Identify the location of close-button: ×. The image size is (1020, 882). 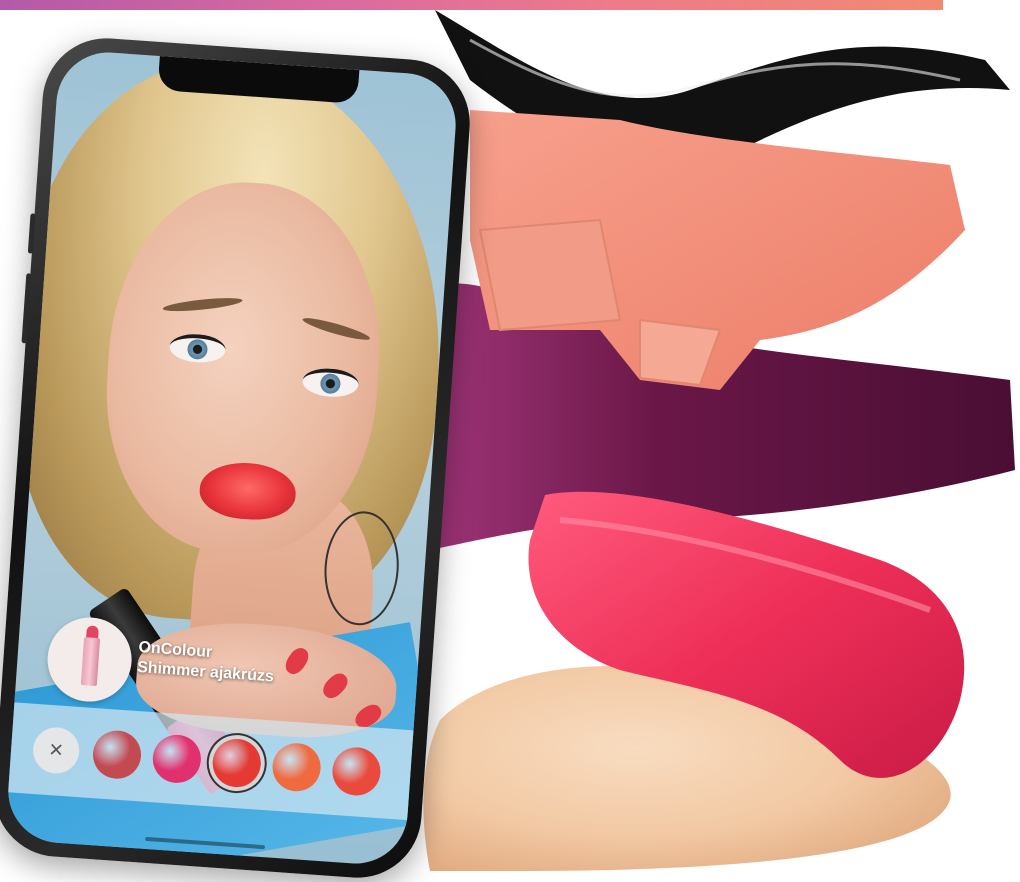
(56, 750).